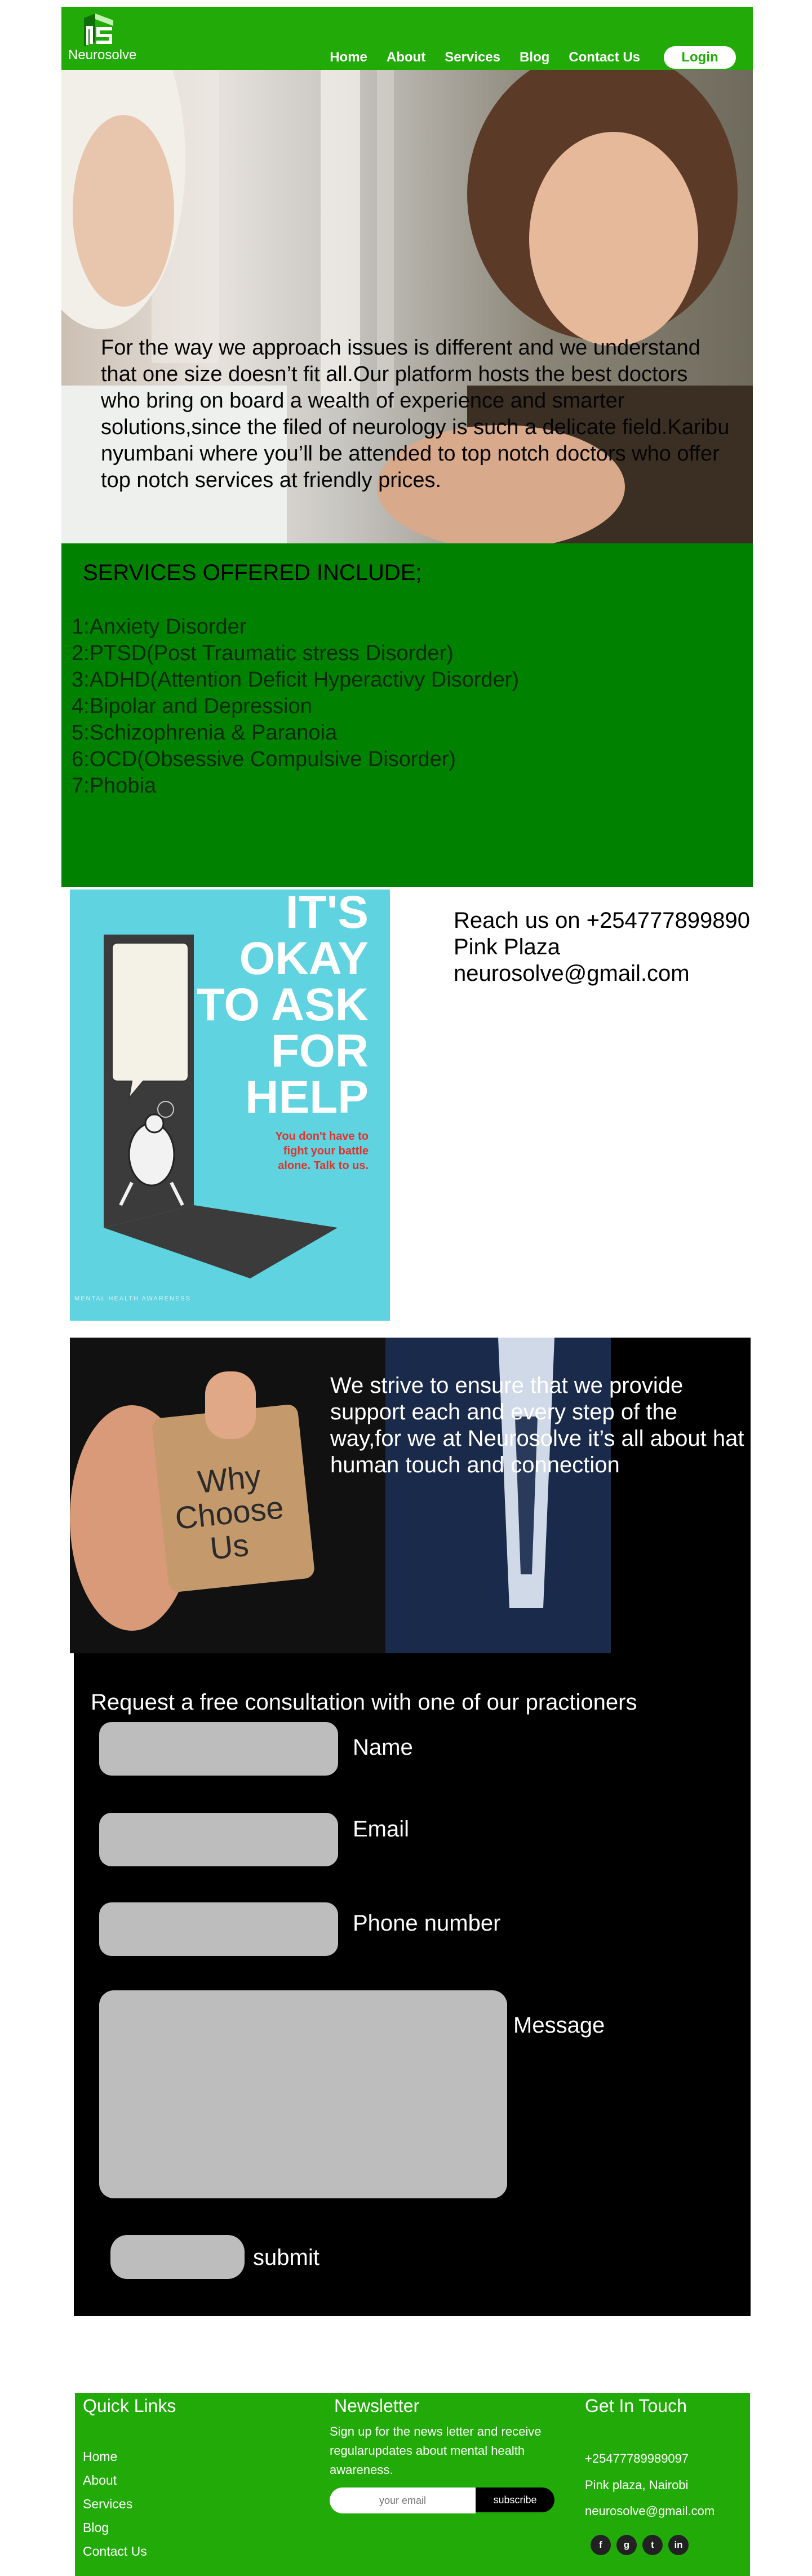 This screenshot has height=2576, width=812. I want to click on phone-field, so click(218, 1929).